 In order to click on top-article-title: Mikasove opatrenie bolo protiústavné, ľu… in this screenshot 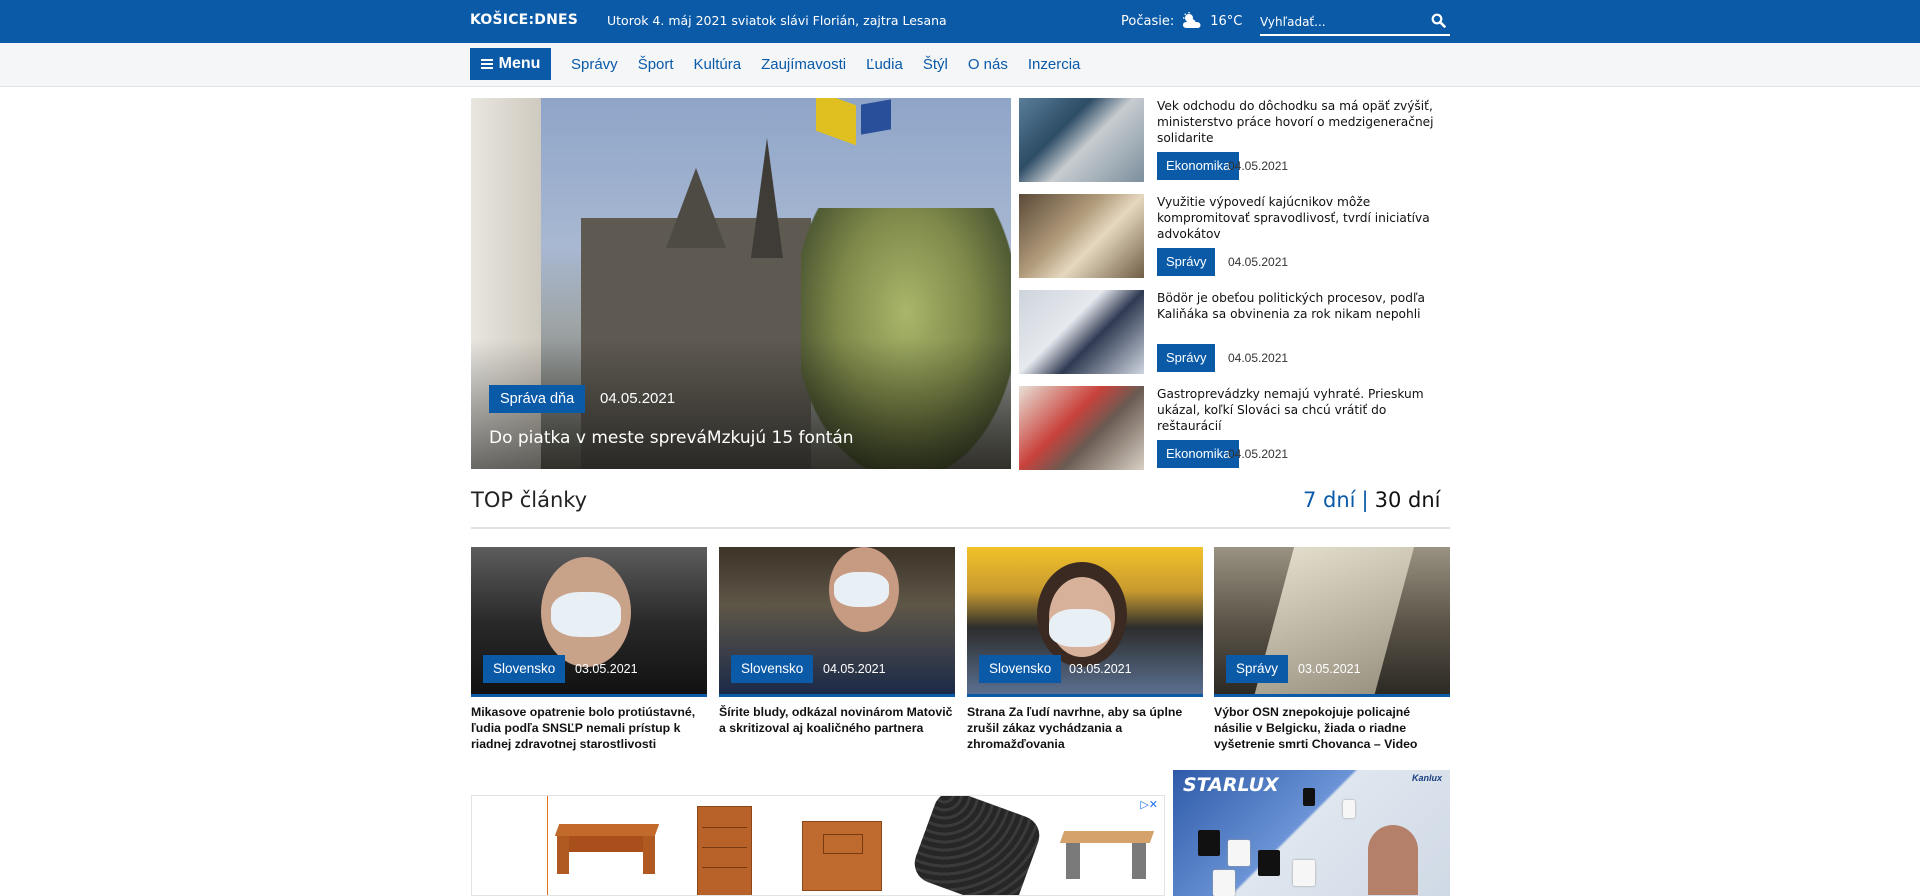, I will do `click(589, 728)`.